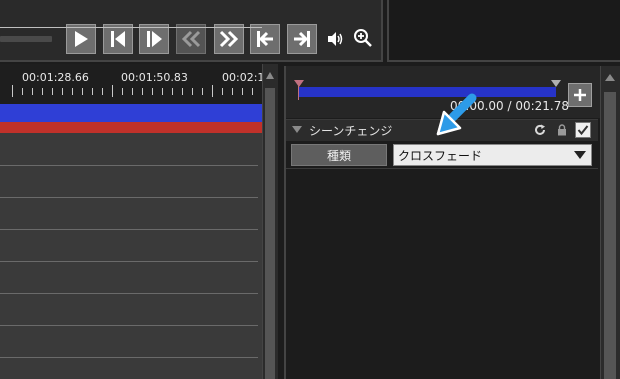 Image resolution: width=620 pixels, height=379 pixels. I want to click on rewind-button, so click(191, 39).